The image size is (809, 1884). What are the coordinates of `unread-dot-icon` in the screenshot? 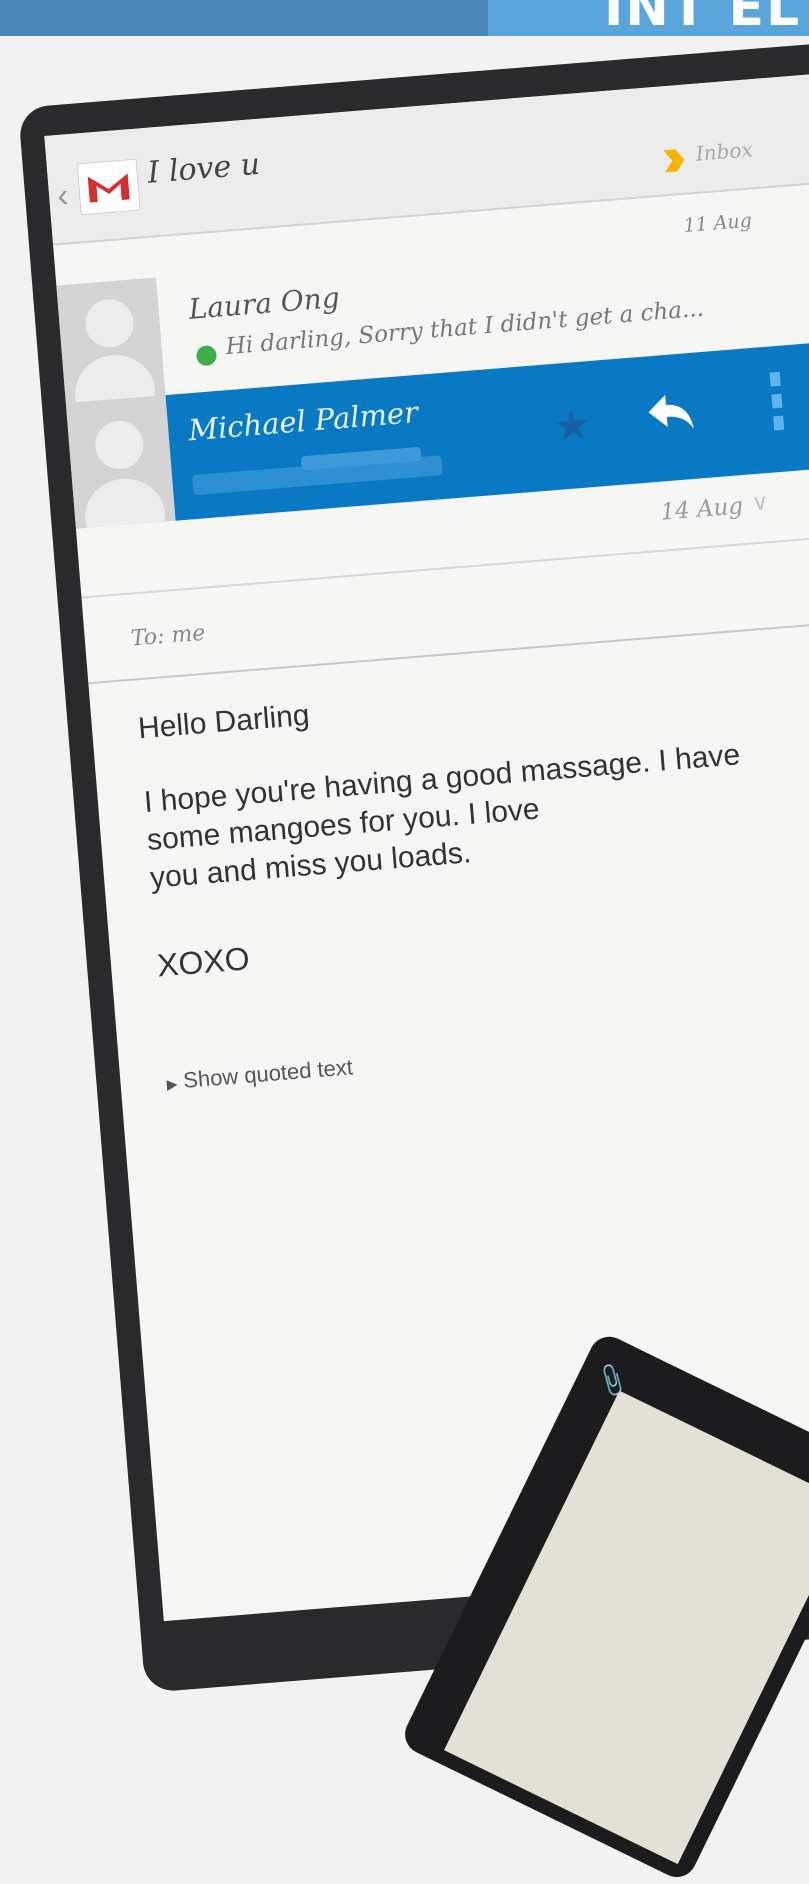 It's located at (206, 355).